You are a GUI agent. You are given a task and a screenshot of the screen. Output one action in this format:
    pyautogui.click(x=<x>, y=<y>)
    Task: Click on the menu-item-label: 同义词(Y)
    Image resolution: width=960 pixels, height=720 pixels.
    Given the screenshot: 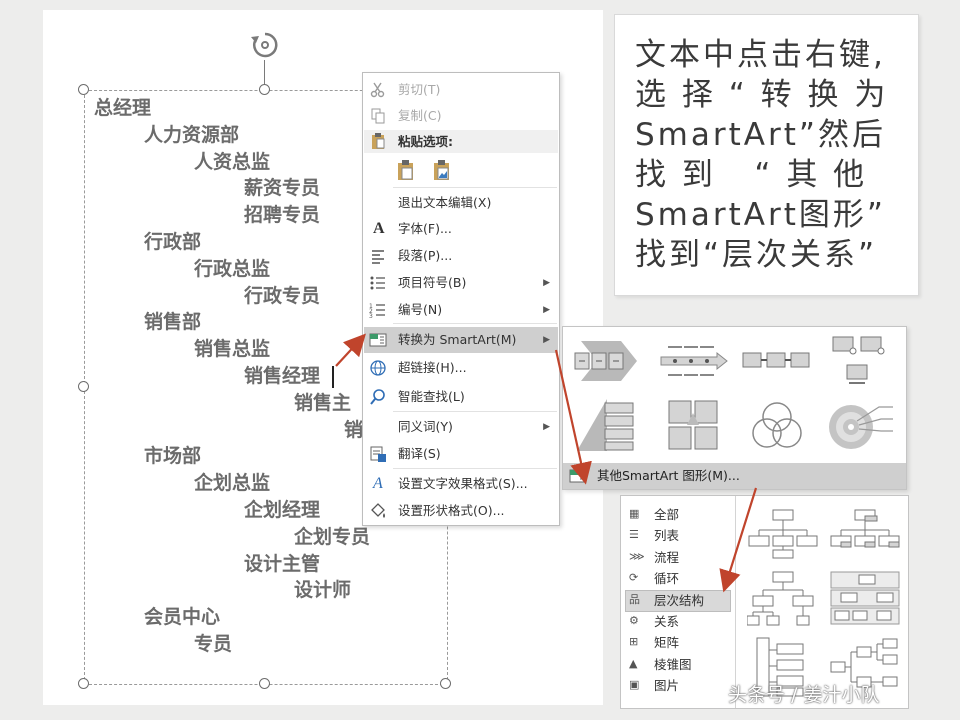 What is the action you would take?
    pyautogui.click(x=425, y=426)
    